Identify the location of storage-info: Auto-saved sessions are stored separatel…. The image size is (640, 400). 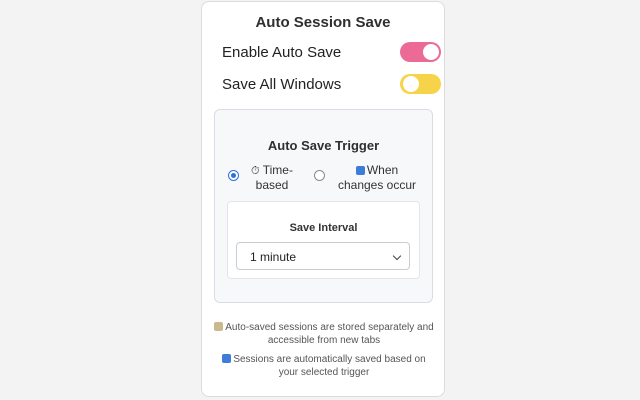
(324, 334).